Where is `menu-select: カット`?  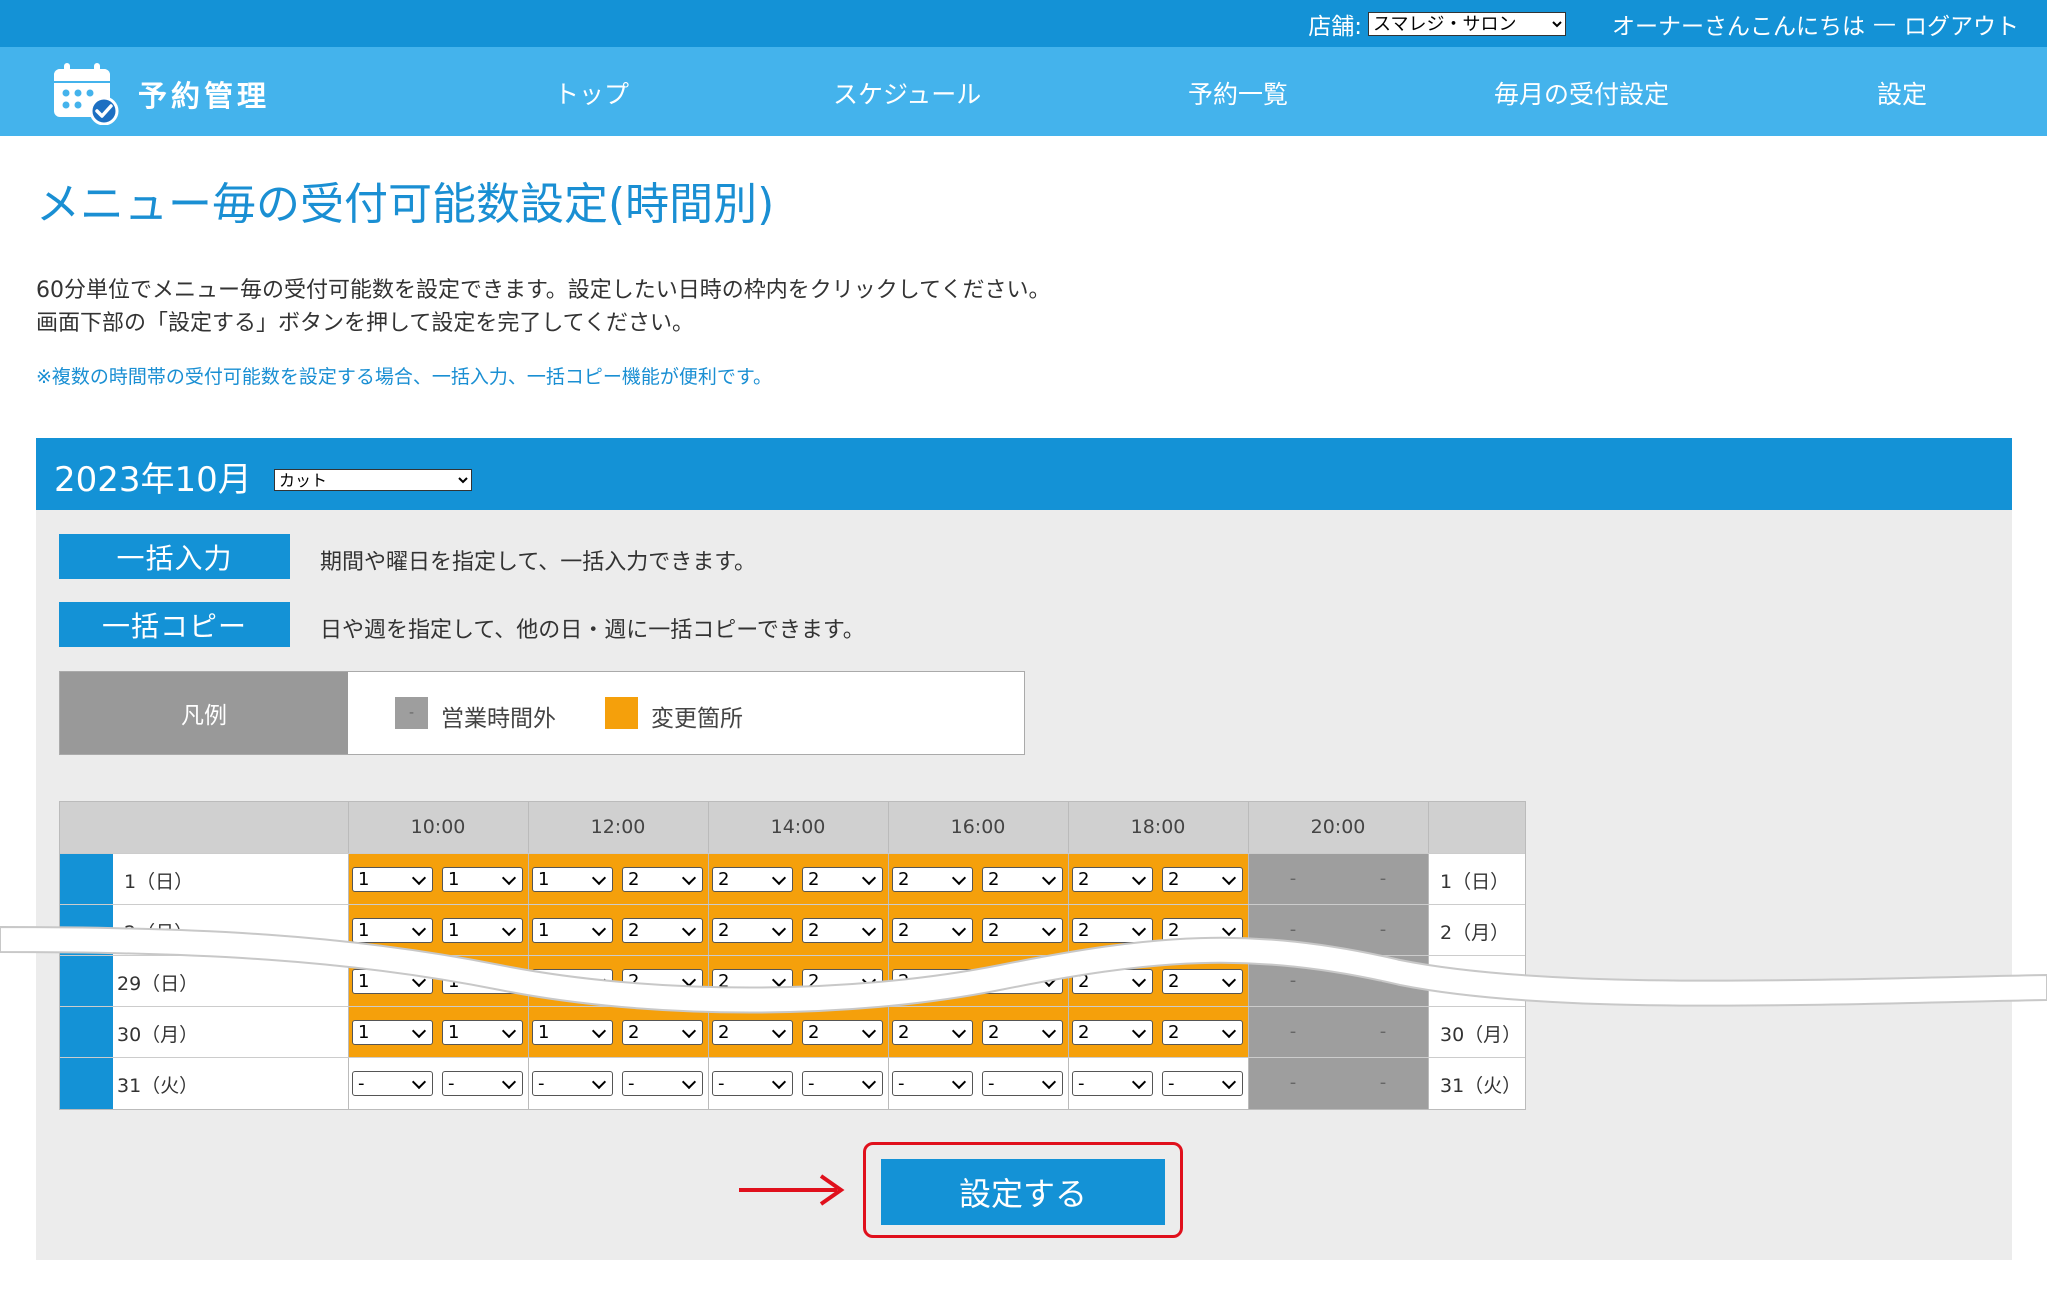
menu-select: カット is located at coordinates (373, 480).